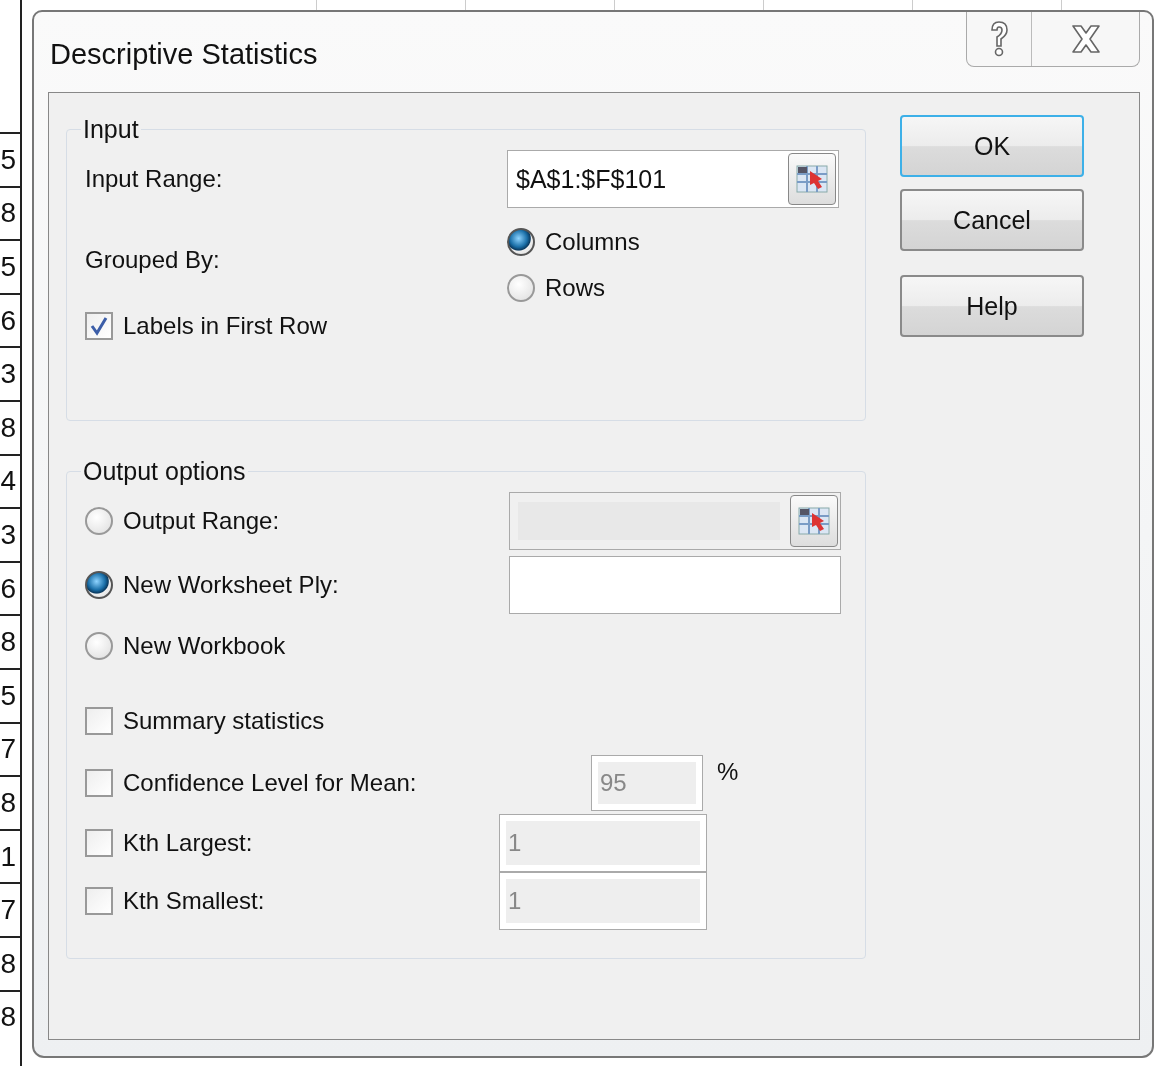 This screenshot has width=1154, height=1066. What do you see at coordinates (270, 783) in the screenshot?
I see `option-label: Confidence Level for Mean:` at bounding box center [270, 783].